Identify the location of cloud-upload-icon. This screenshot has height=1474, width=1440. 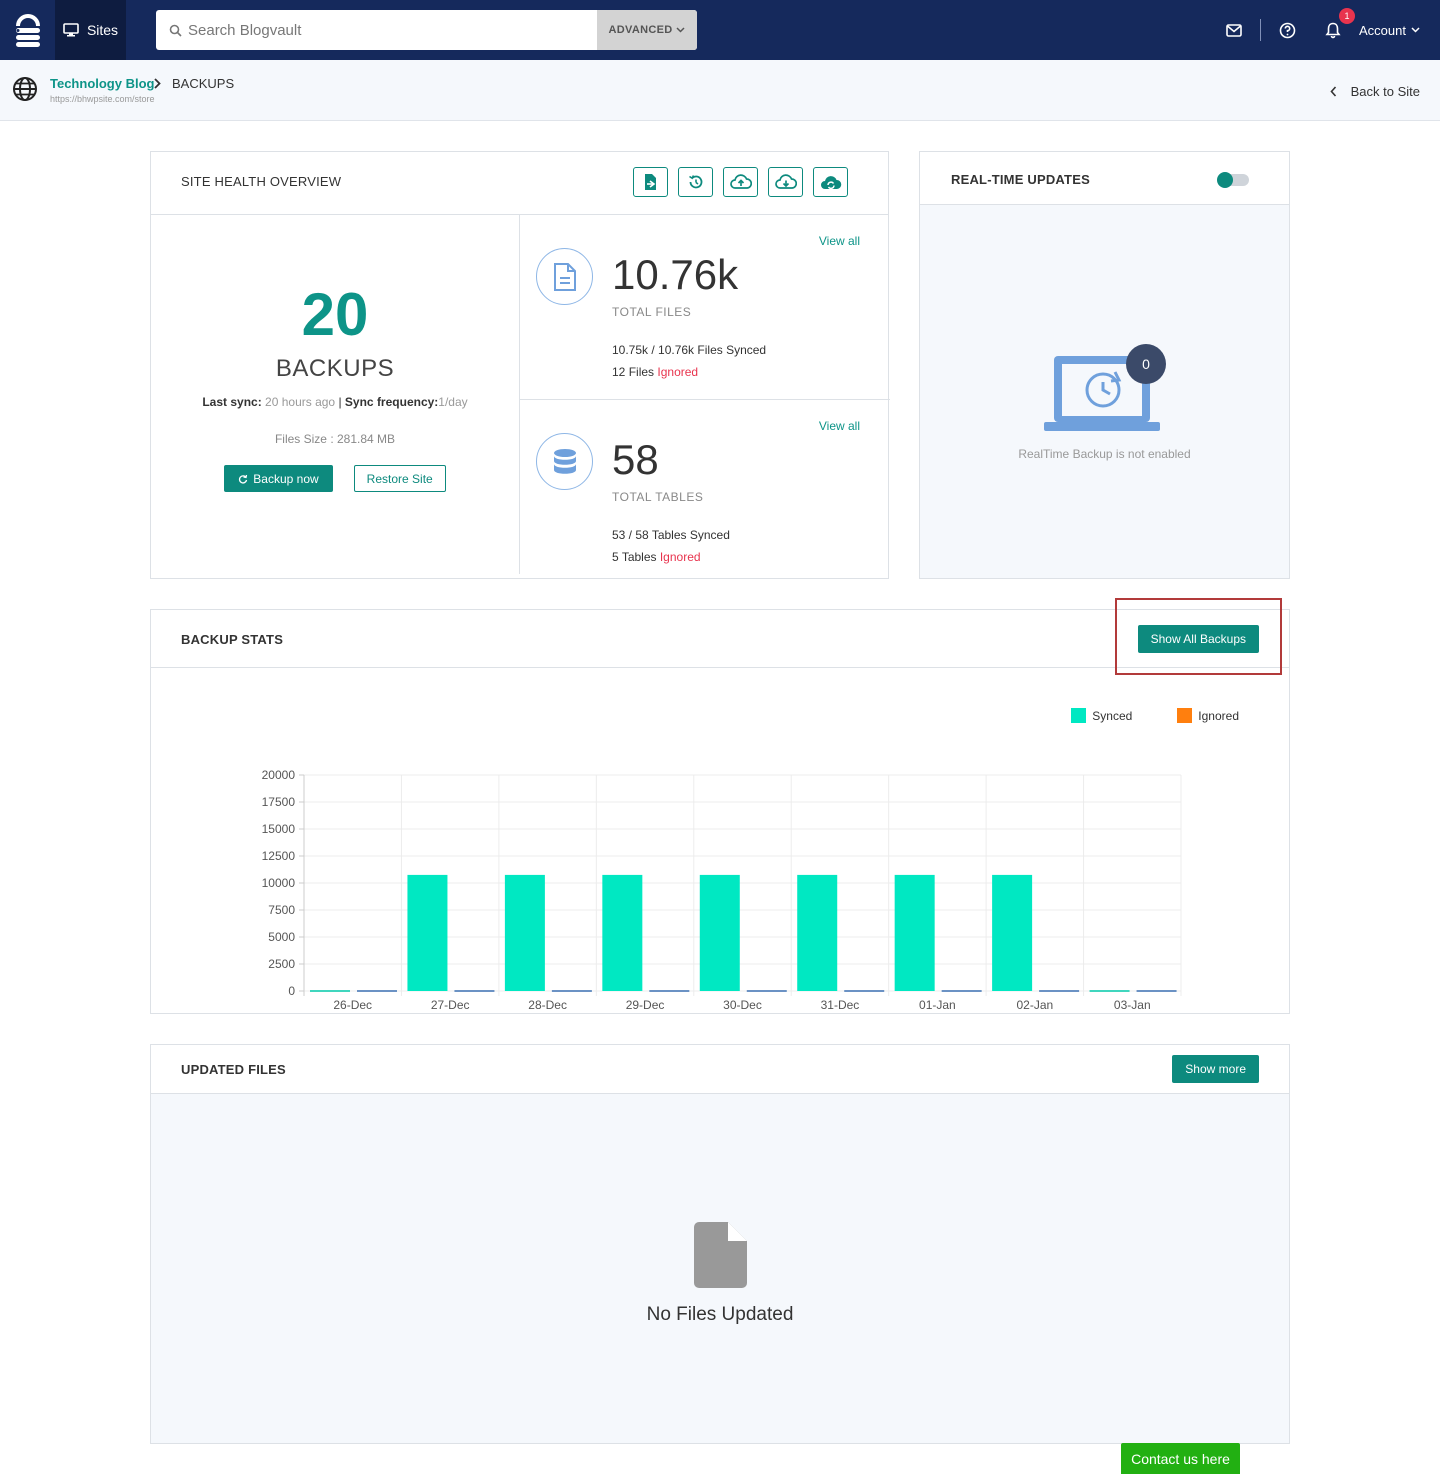
(740, 181).